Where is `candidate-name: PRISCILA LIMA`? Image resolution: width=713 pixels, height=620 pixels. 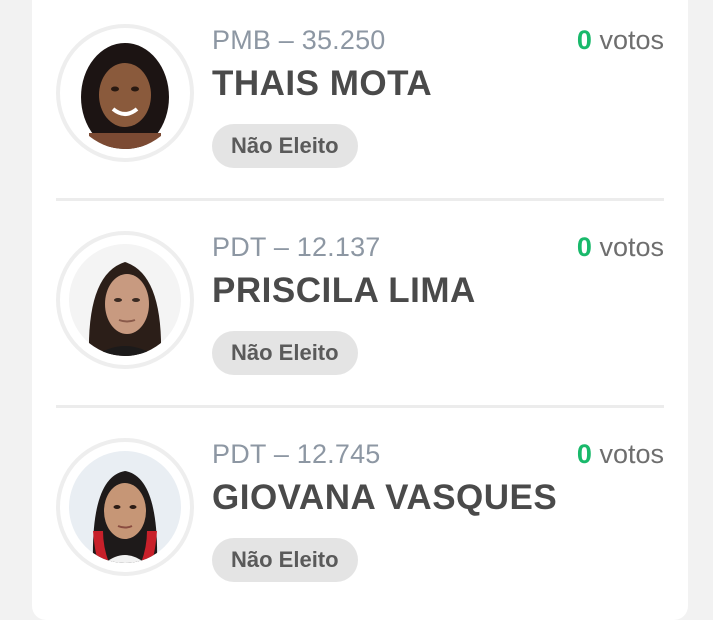 candidate-name: PRISCILA LIMA is located at coordinates (344, 290).